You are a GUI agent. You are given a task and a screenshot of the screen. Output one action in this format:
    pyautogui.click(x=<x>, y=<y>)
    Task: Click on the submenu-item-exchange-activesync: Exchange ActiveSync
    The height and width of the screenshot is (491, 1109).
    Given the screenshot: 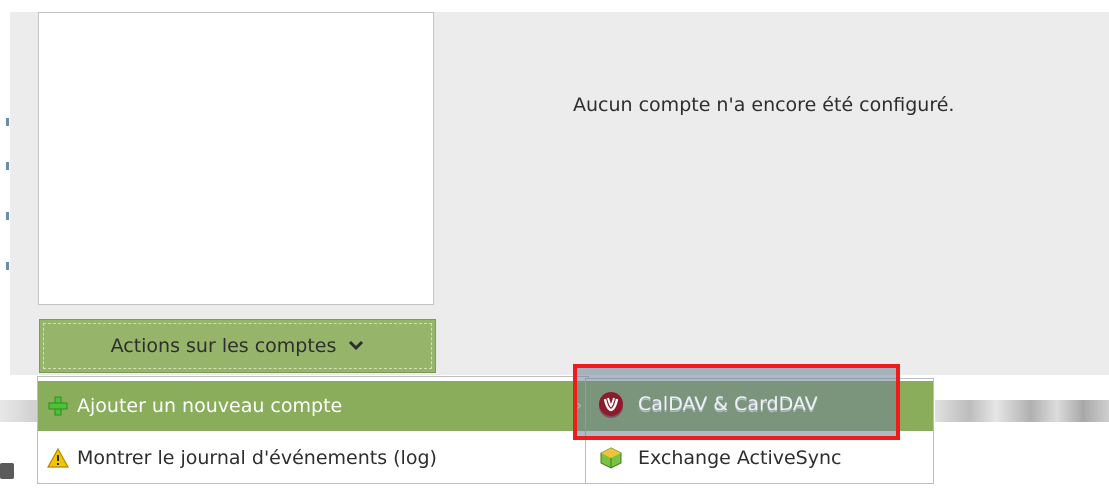 What is the action you would take?
    pyautogui.click(x=759, y=458)
    